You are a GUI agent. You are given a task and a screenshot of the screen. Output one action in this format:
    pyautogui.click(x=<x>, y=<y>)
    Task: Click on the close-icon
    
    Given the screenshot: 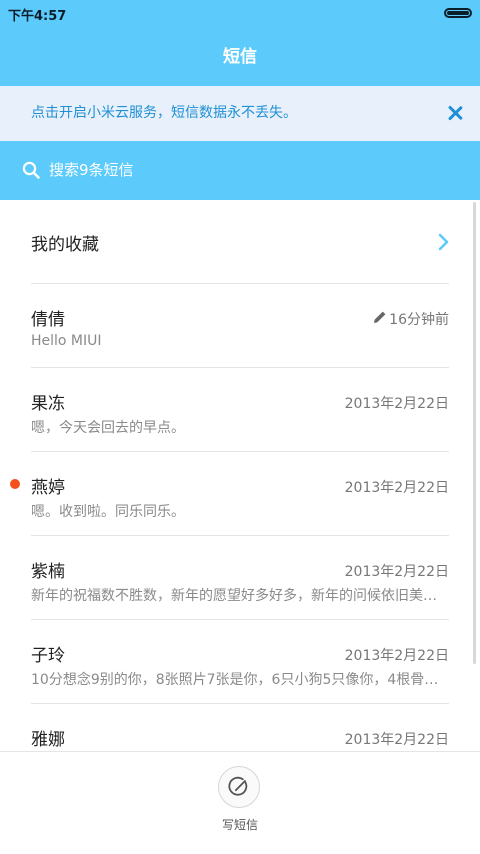 What is the action you would take?
    pyautogui.click(x=455, y=113)
    